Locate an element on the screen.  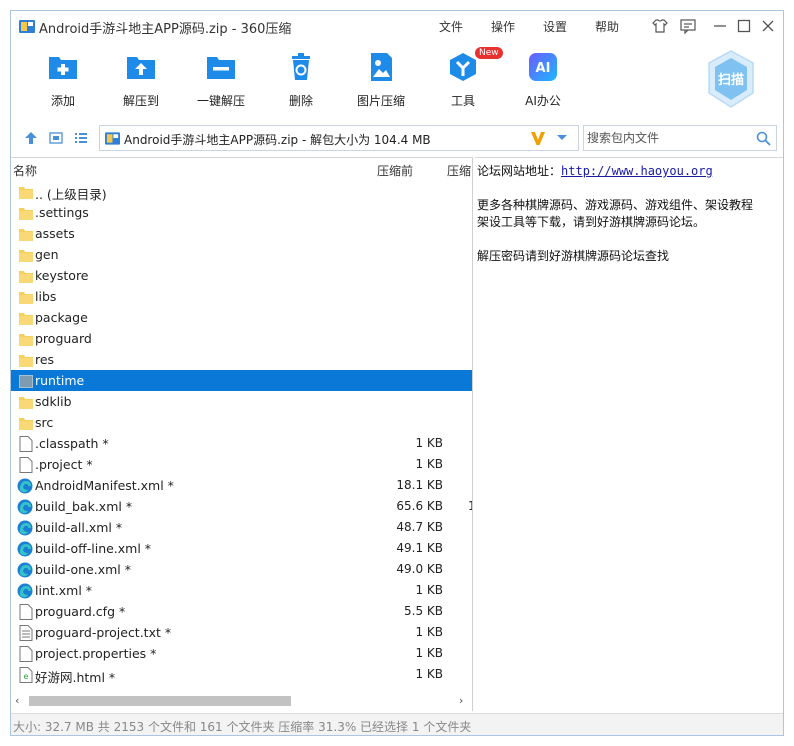
file-row: project.properties * 1 KB is located at coordinates (241, 653).